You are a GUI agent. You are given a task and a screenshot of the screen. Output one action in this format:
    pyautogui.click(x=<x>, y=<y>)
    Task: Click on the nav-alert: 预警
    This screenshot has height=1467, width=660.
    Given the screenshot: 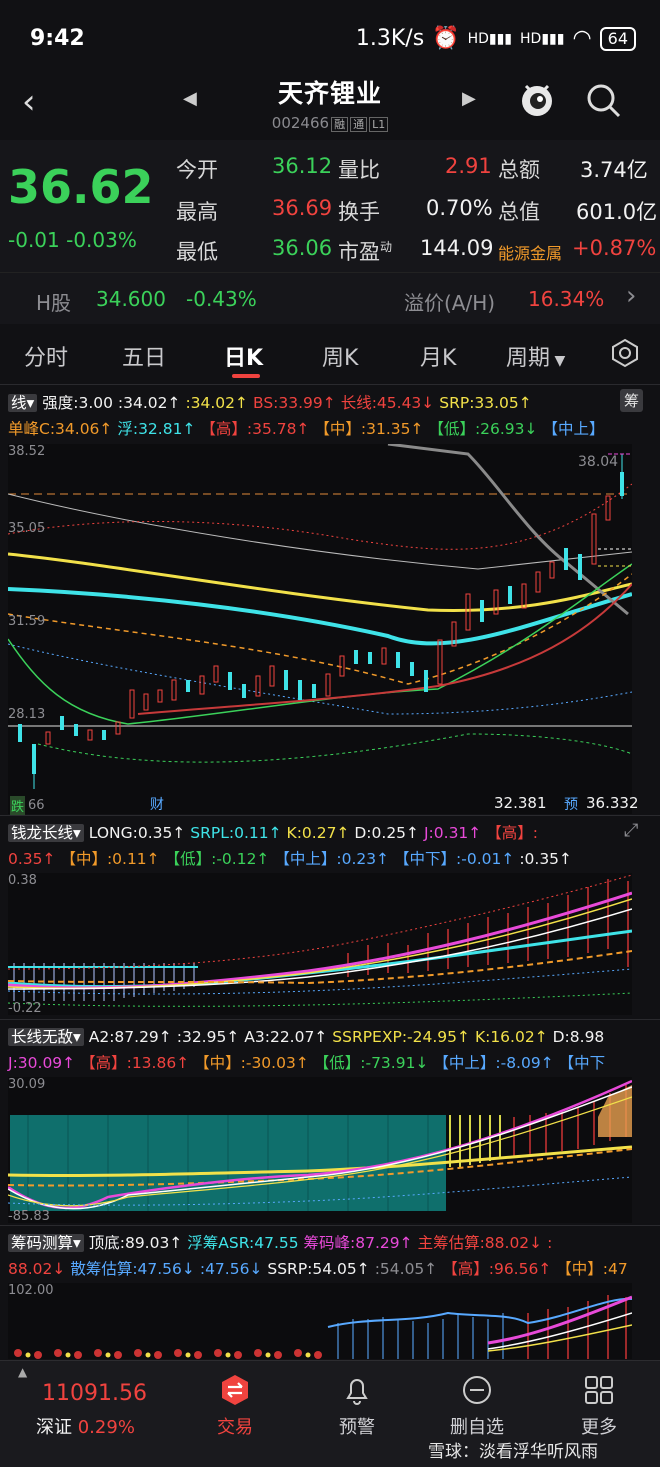 What is the action you would take?
    pyautogui.click(x=357, y=1406)
    